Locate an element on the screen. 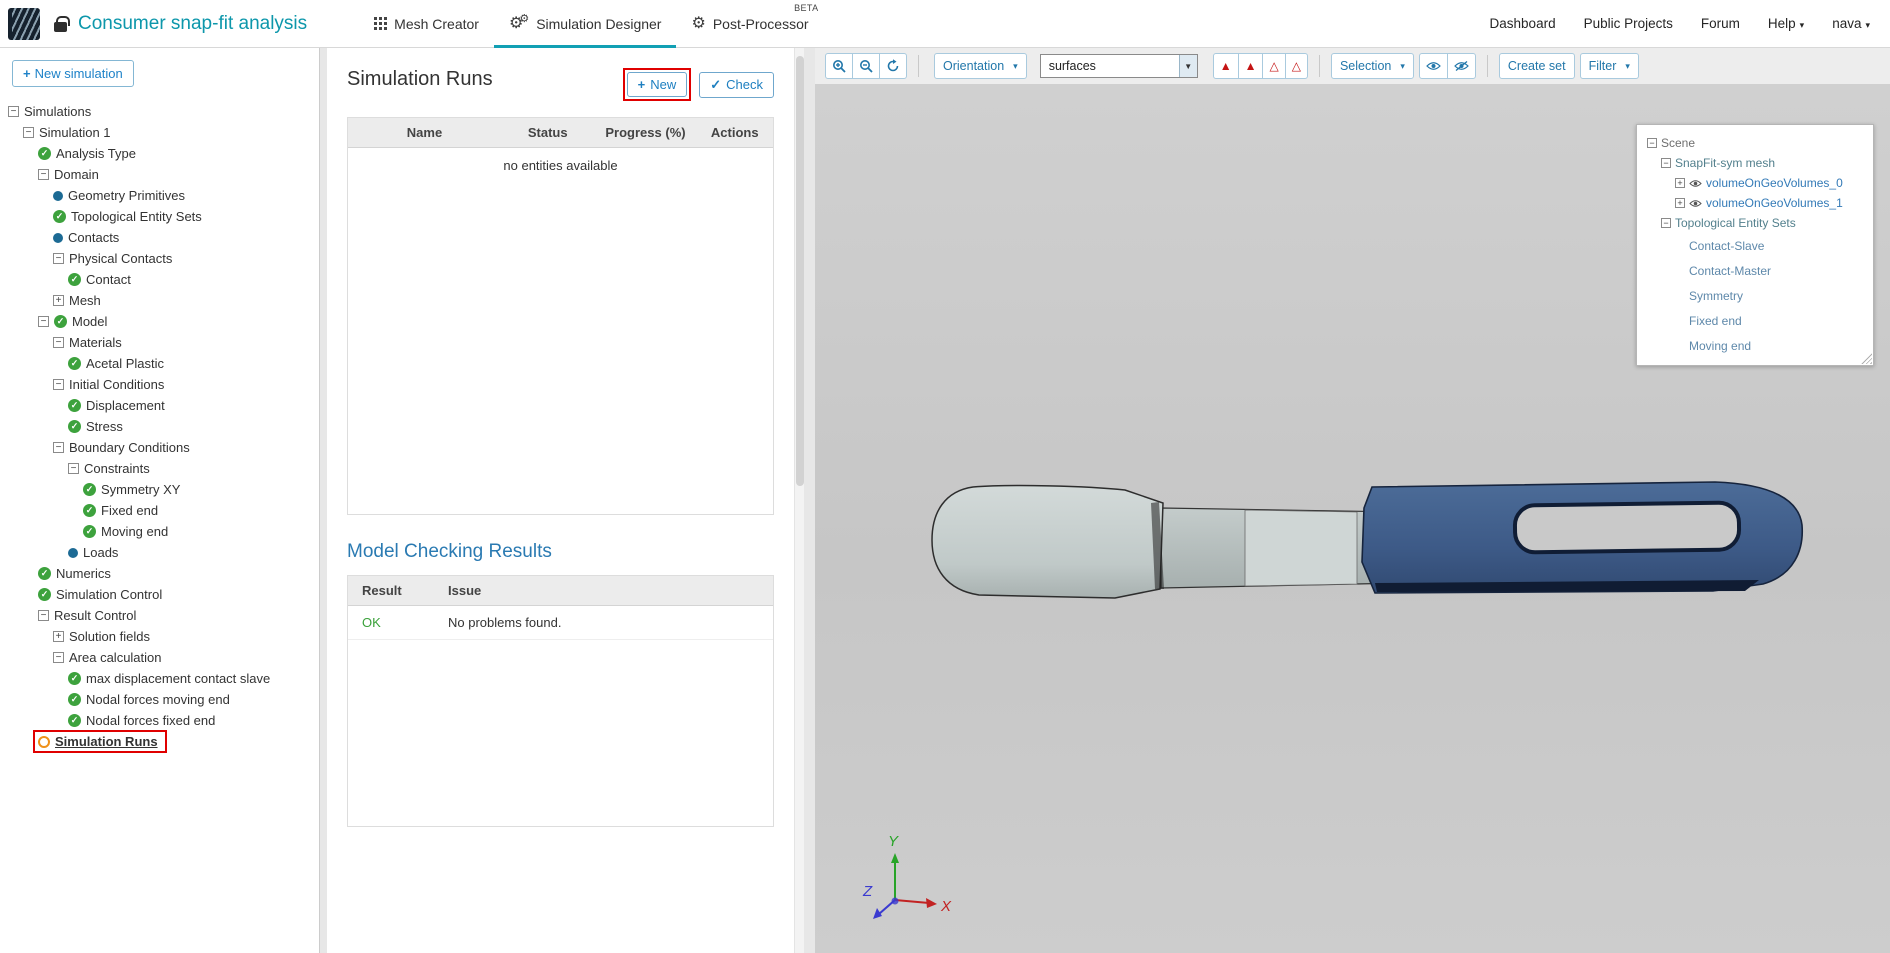 This screenshot has height=953, width=1890. new-simulation-button: + New simulation is located at coordinates (73, 73).